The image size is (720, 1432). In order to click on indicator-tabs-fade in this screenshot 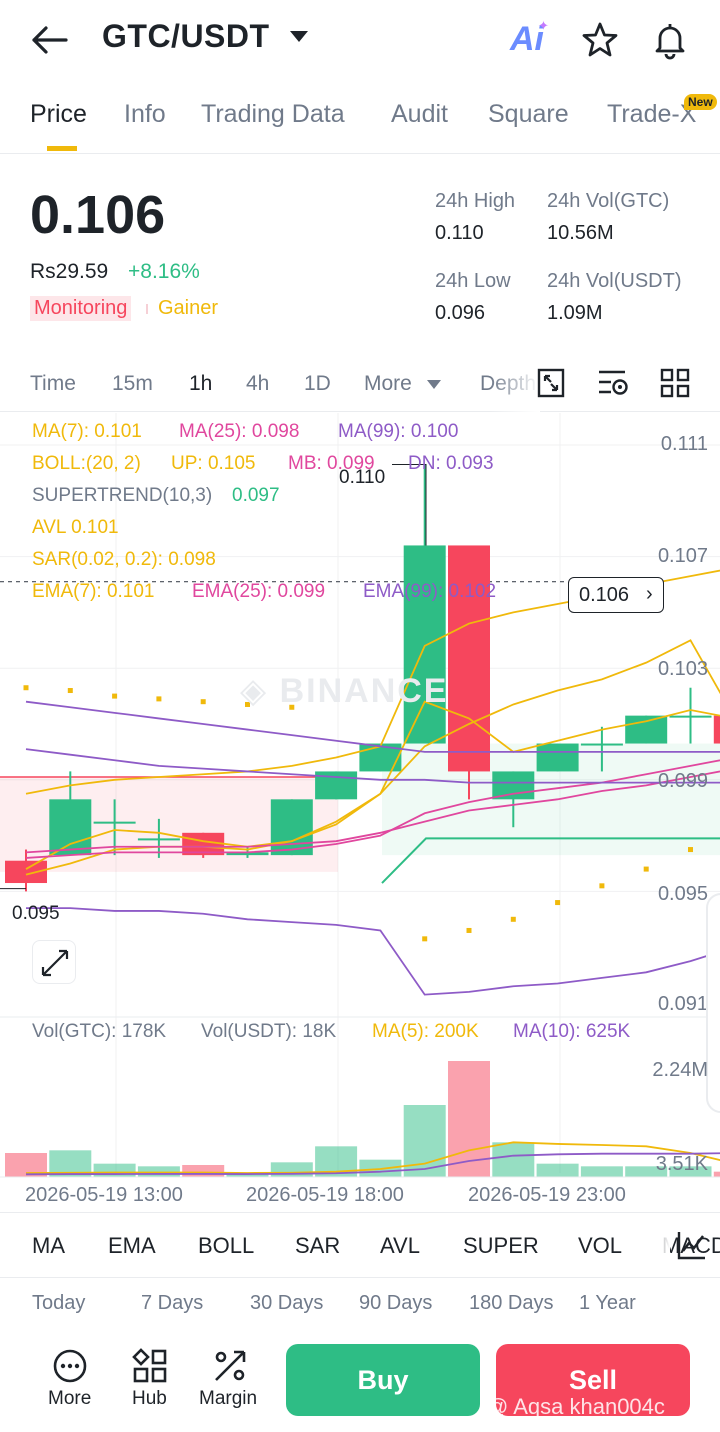, I will do `click(655, 1245)`.